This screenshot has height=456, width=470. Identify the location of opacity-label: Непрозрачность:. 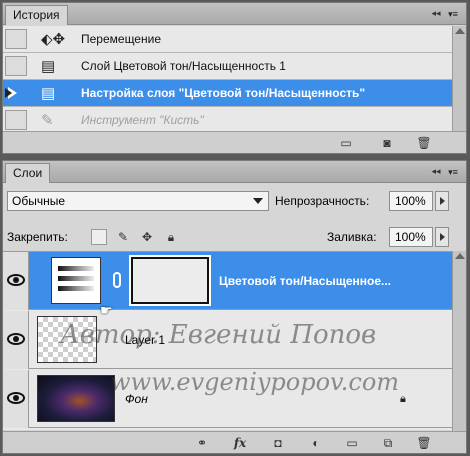
(322, 201).